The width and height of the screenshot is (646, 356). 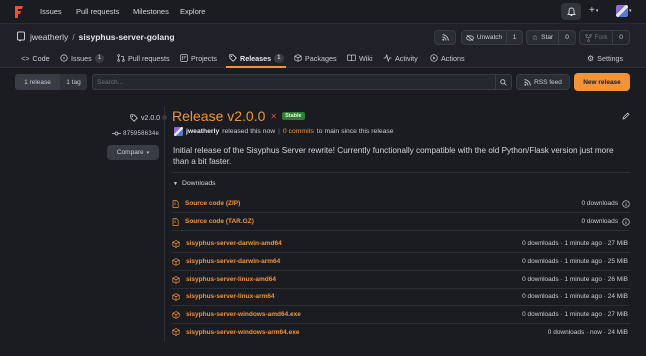 I want to click on release-author: jweatherly, so click(x=202, y=131).